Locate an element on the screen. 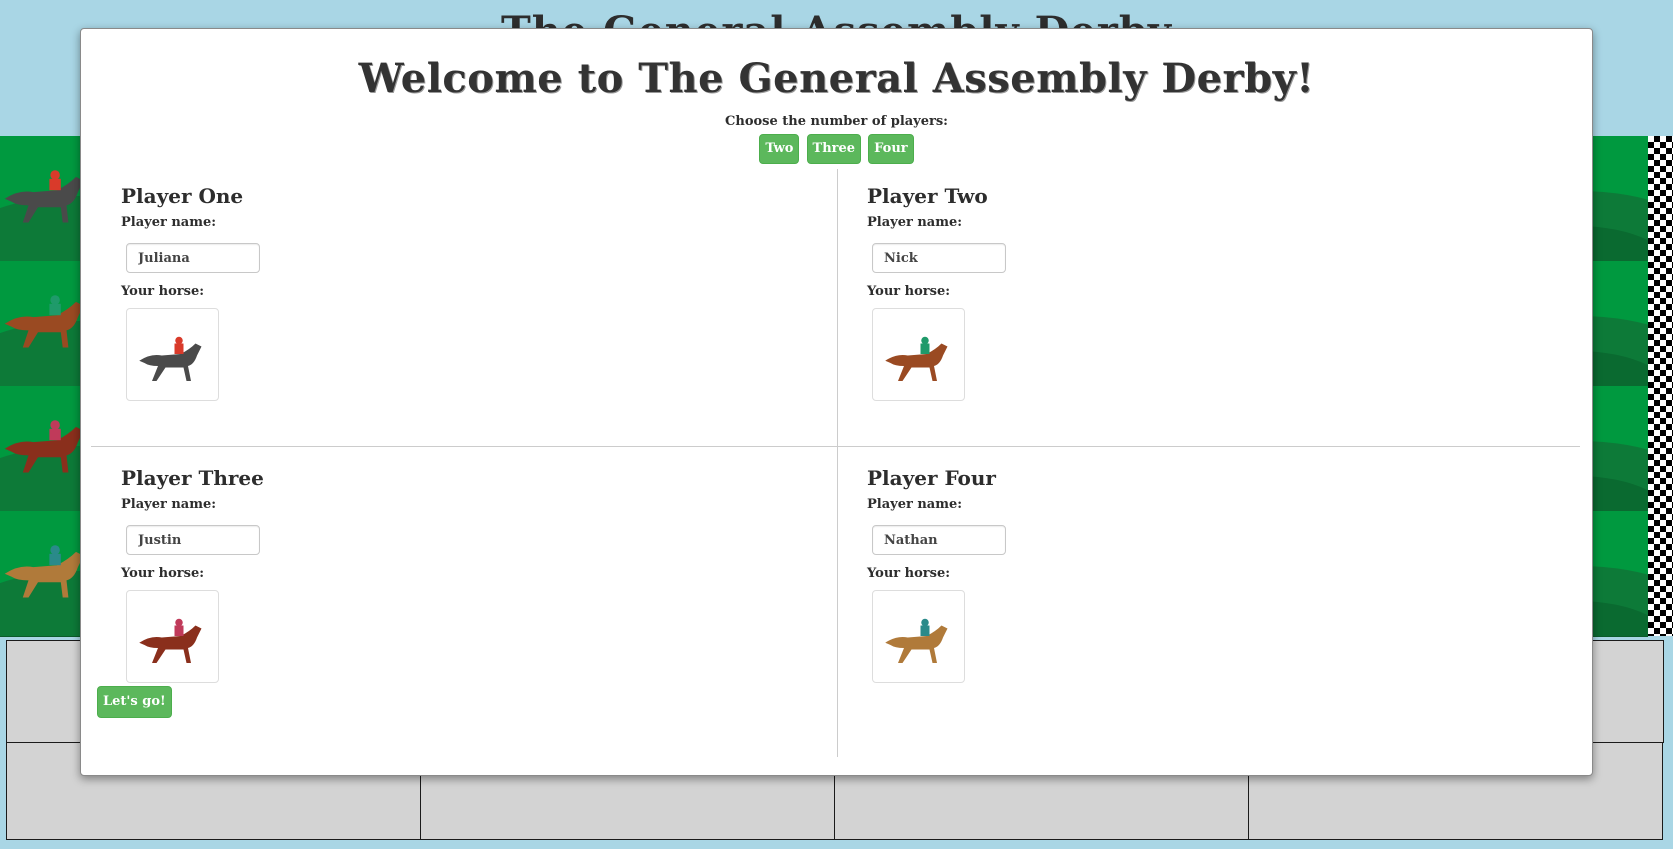 This screenshot has width=1673, height=849. row-divider is located at coordinates (835, 446).